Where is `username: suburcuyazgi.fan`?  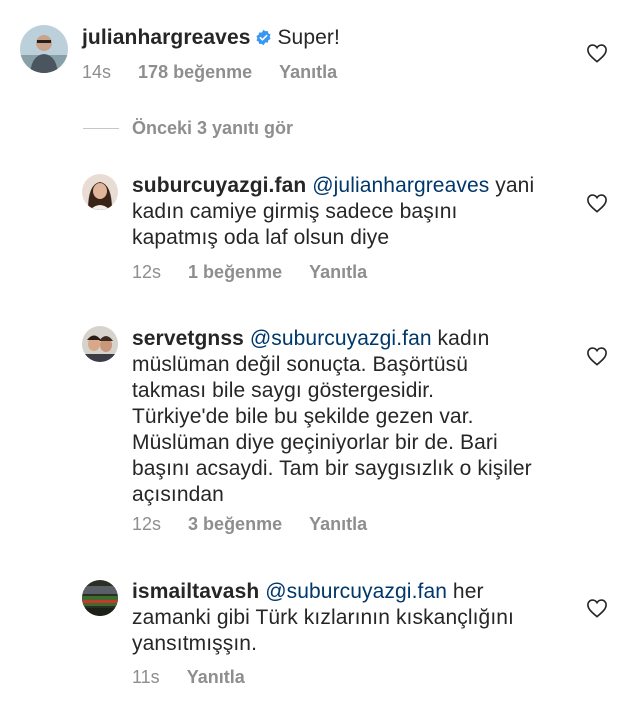 username: suburcuyazgi.fan is located at coordinates (219, 185).